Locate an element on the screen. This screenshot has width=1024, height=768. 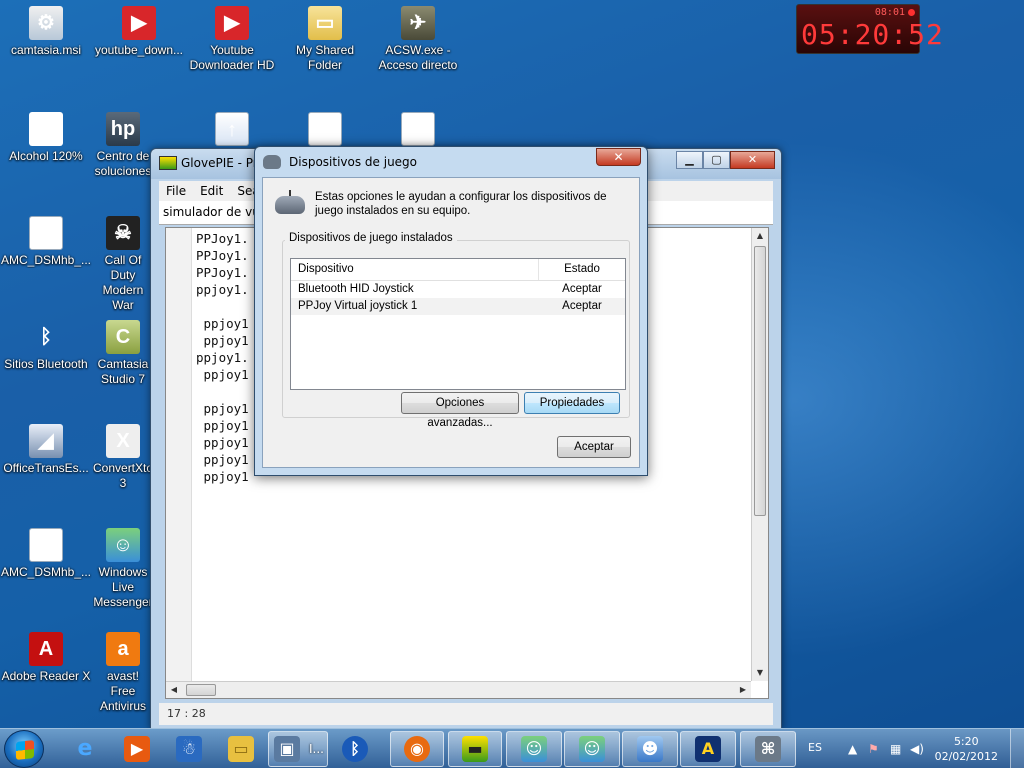
ok-button: Aceptar is located at coordinates (594, 447).